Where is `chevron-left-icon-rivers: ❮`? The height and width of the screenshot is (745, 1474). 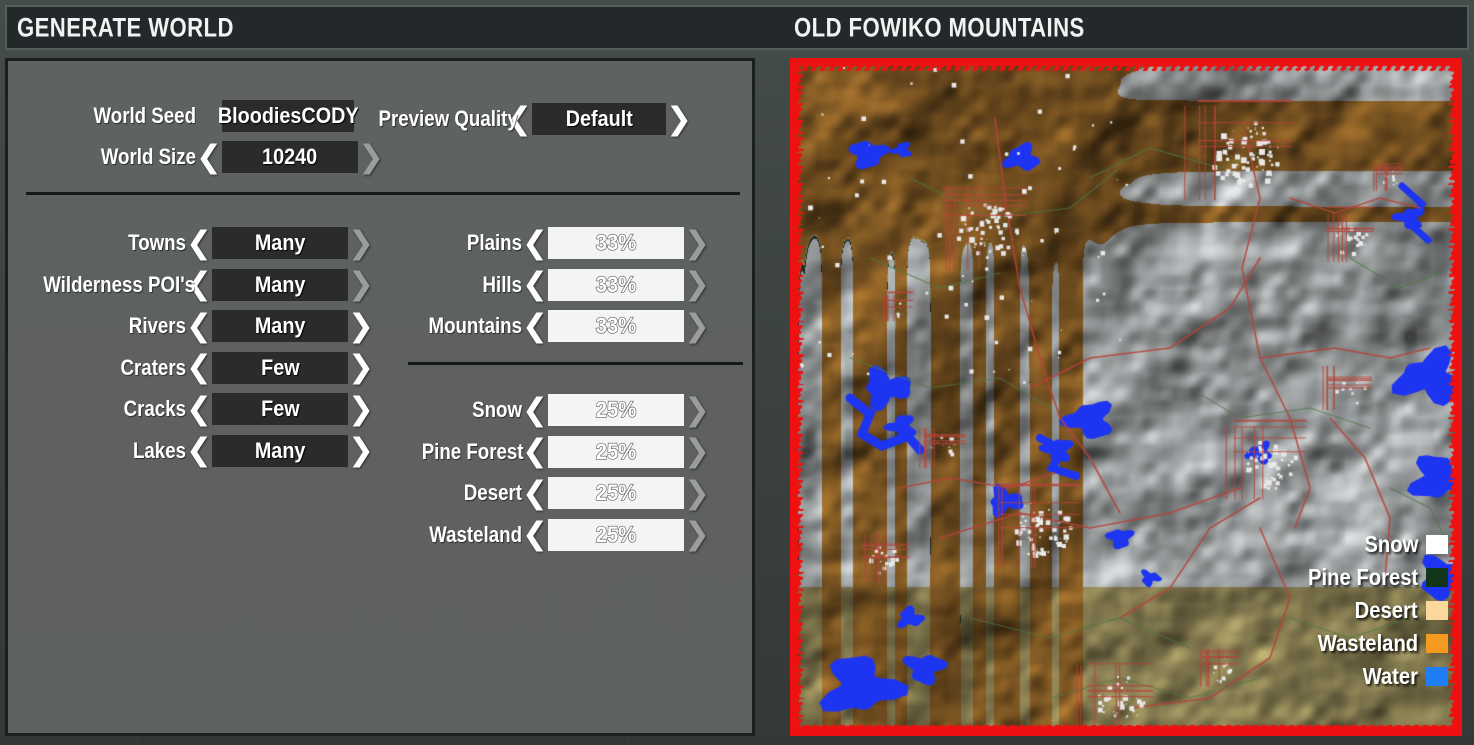
chevron-left-icon-rivers: ❮ is located at coordinates (199, 326).